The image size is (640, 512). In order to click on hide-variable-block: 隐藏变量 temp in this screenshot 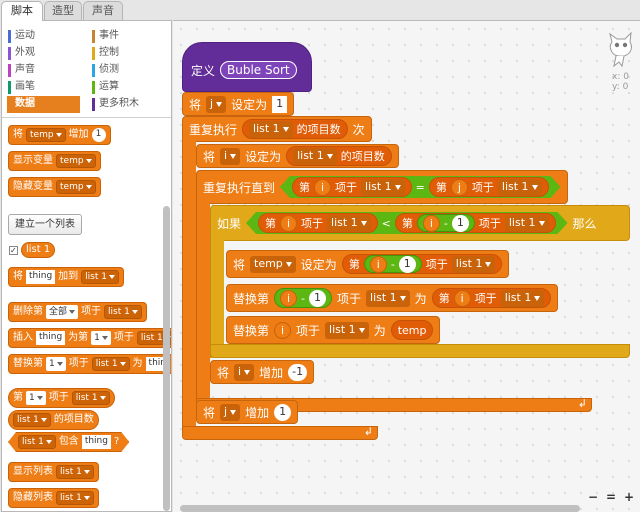, I will do `click(54, 187)`.